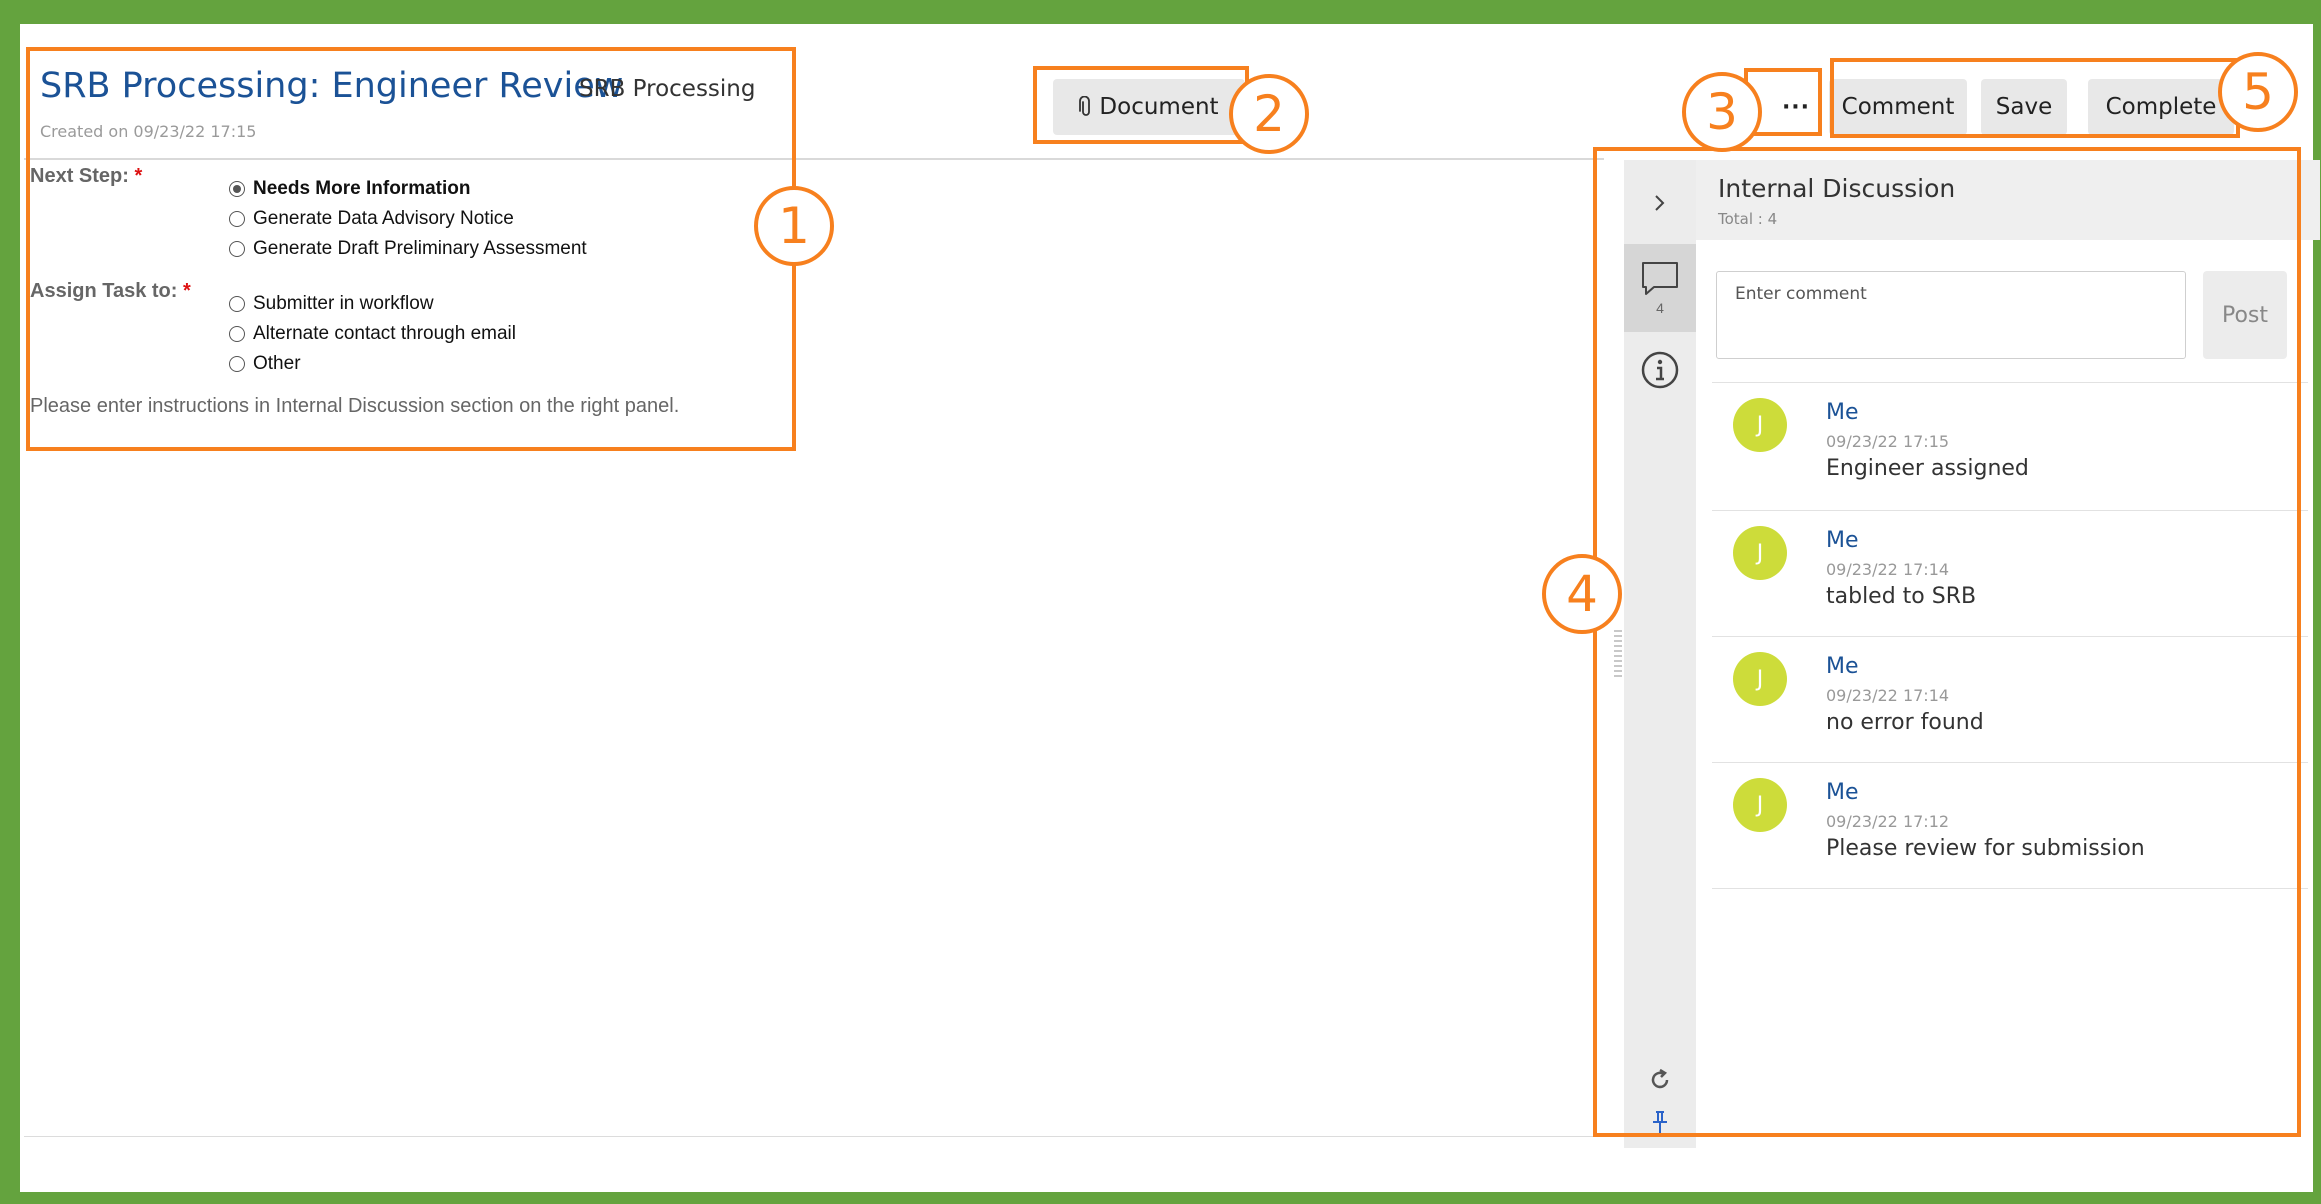  I want to click on frame-border-left, so click(10, 602).